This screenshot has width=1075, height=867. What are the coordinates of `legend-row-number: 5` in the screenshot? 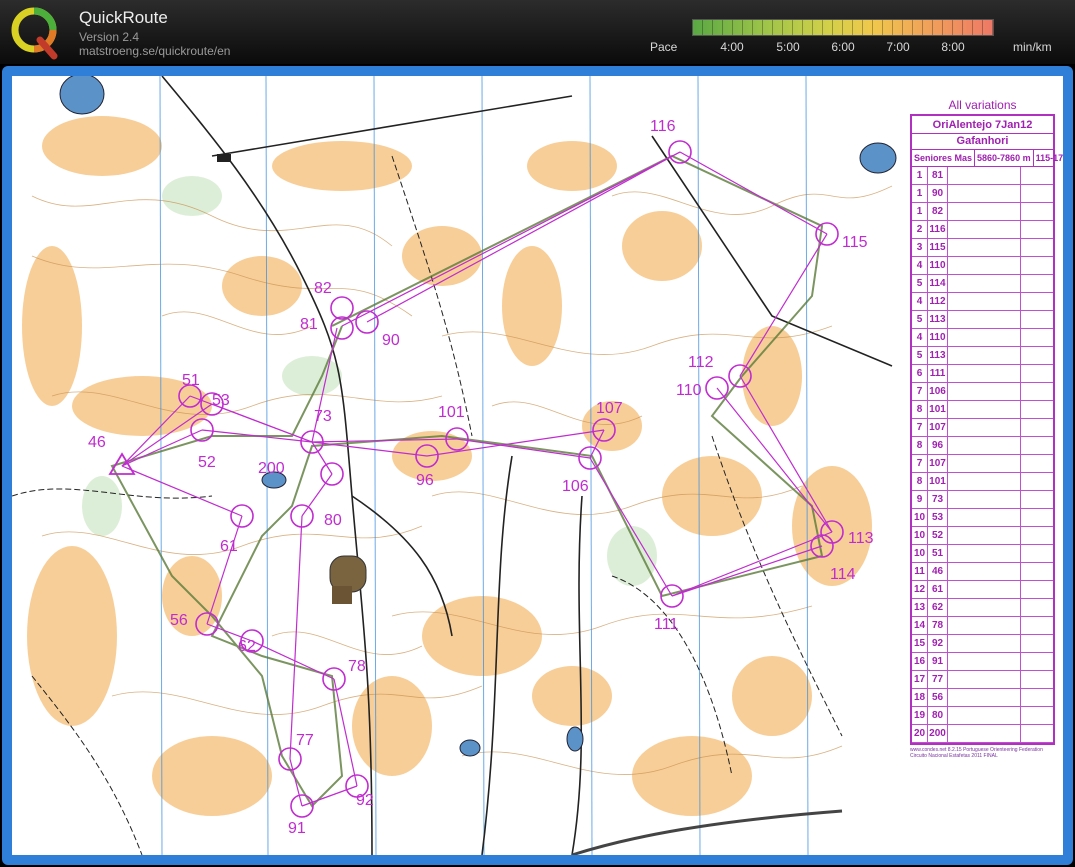 It's located at (920, 355).